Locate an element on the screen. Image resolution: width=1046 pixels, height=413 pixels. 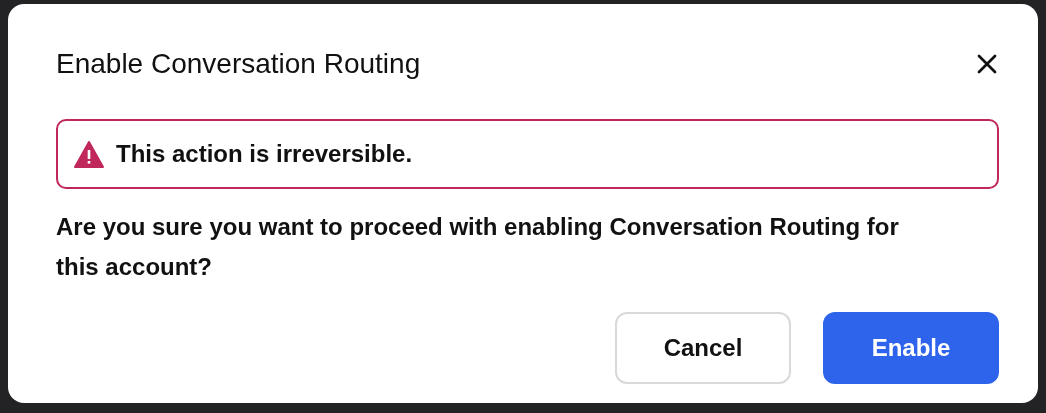
cancel-button: Cancel is located at coordinates (703, 348).